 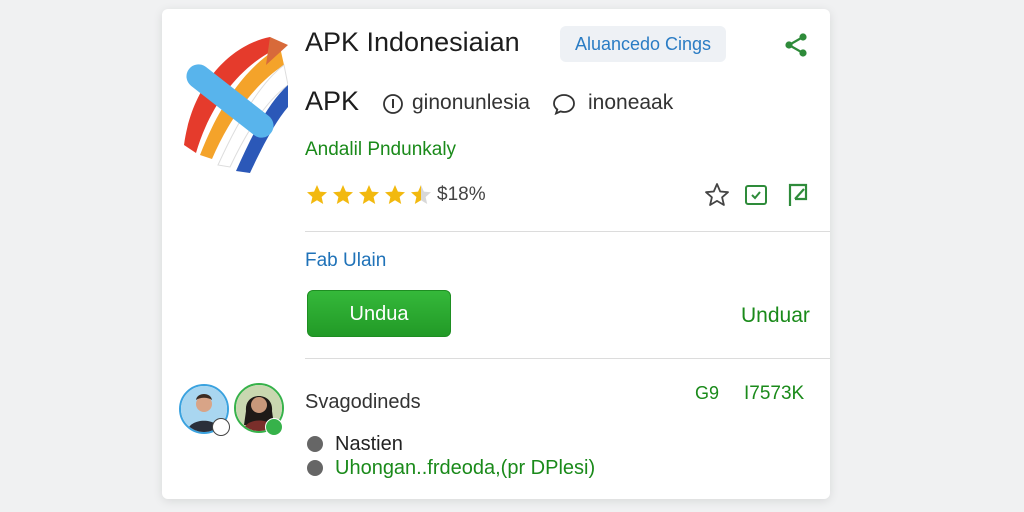 I want to click on flag-icon, so click(x=798, y=195).